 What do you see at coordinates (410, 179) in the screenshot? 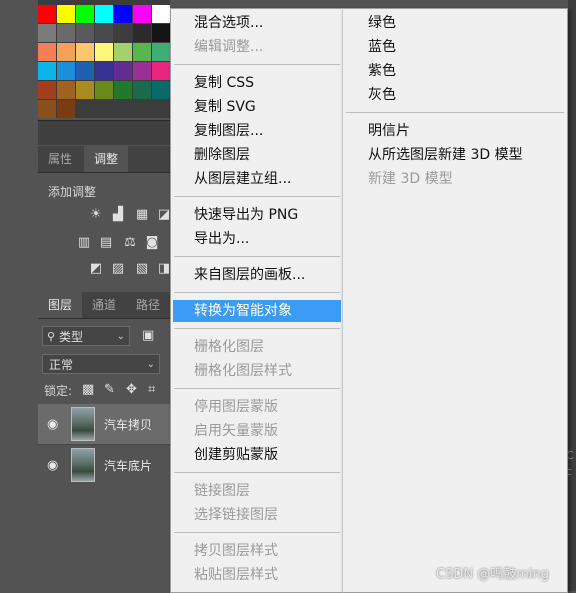
I see `menu-item-new-3d-model: 新建 3D 模型` at bounding box center [410, 179].